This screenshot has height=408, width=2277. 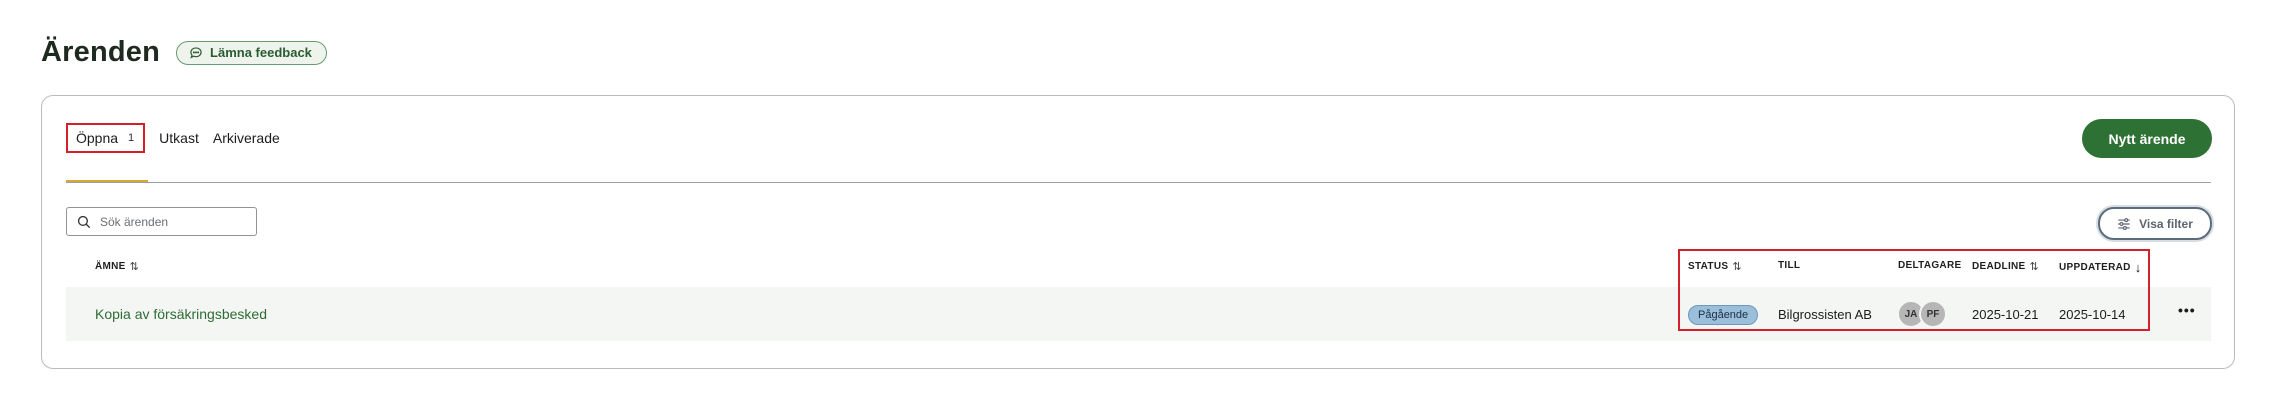 I want to click on page-header: Ärenden Lämna feedback, so click(x=184, y=52).